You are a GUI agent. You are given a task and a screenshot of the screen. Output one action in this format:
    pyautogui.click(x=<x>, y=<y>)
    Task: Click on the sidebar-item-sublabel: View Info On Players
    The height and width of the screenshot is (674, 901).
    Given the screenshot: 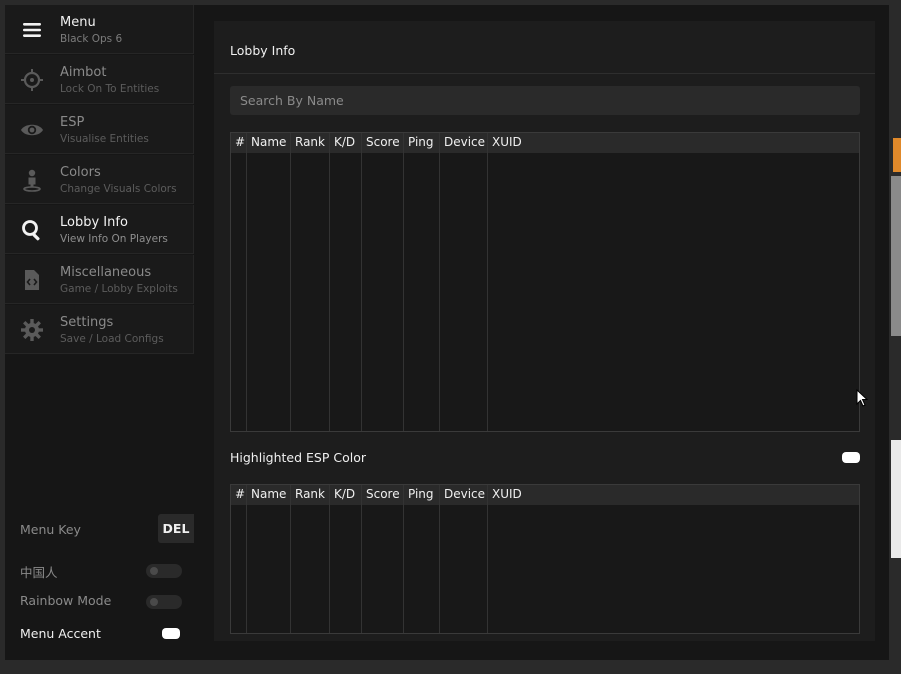 What is the action you would take?
    pyautogui.click(x=114, y=239)
    